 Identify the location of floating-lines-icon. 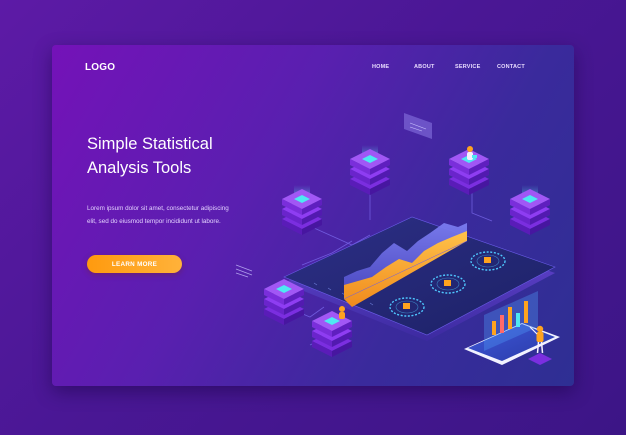
(244, 271).